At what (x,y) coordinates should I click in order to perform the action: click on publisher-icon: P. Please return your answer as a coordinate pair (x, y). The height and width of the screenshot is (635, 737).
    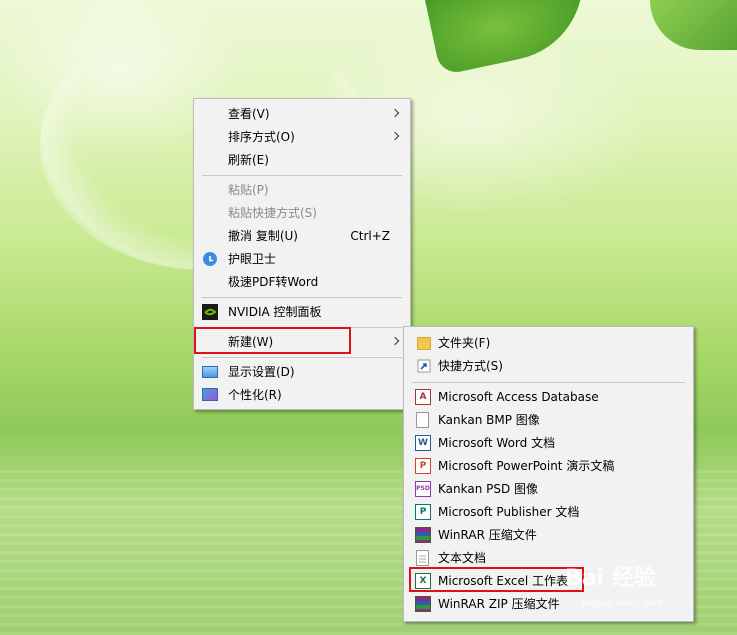
    Looking at the image, I should click on (423, 512).